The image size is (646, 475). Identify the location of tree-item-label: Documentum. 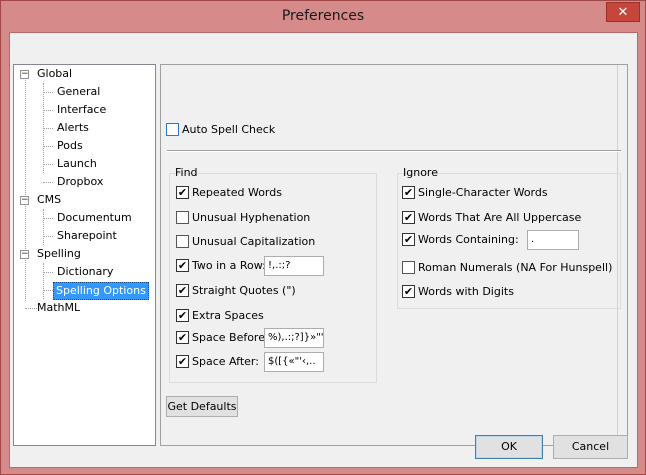
(94, 217).